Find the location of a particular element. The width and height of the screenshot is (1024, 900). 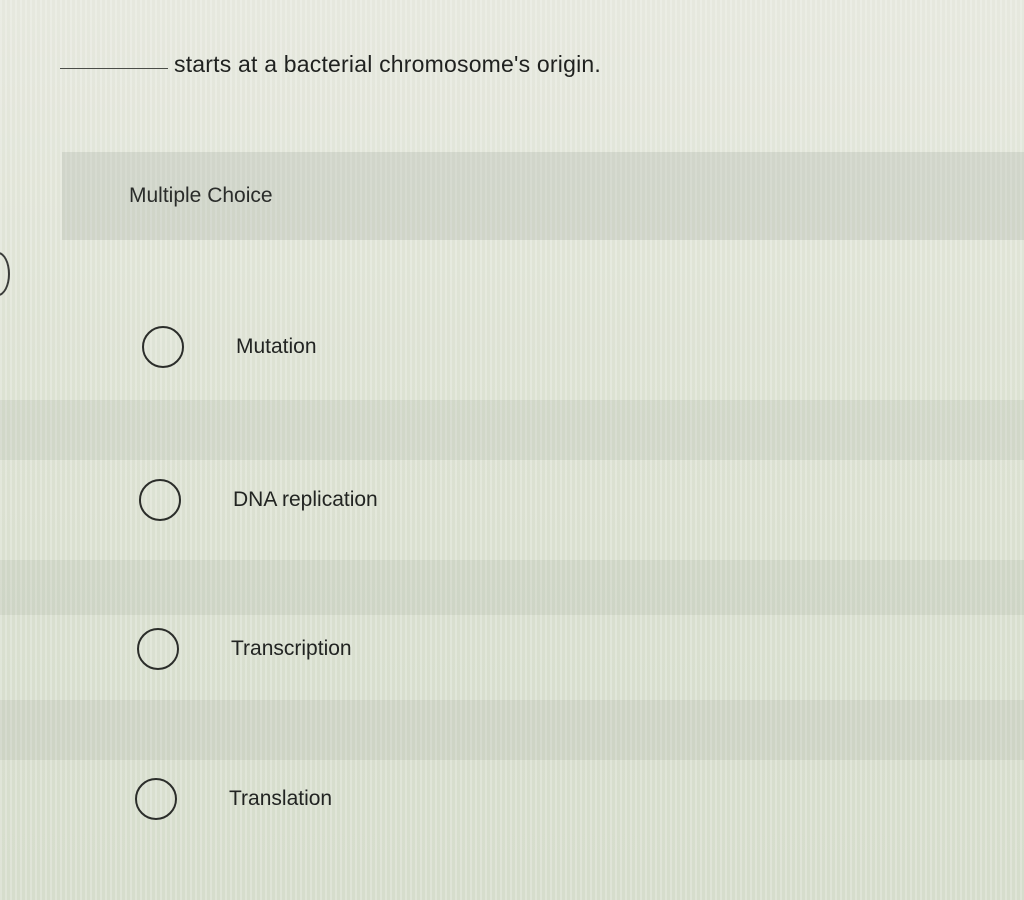

option-dna-replication: DNA replication is located at coordinates (258, 500).